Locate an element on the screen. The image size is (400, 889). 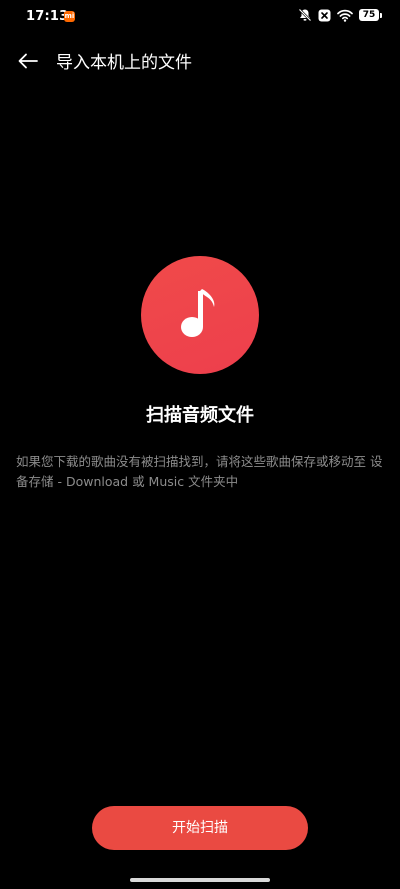
music-icon-circle is located at coordinates (200, 315).